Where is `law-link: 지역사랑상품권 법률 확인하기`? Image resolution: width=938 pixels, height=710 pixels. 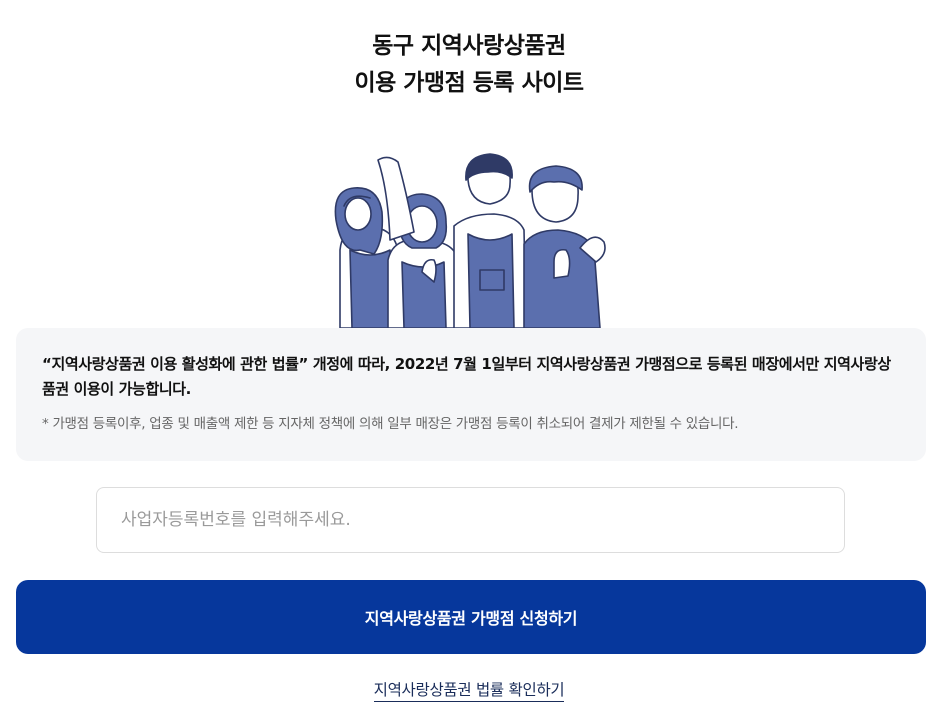 law-link: 지역사랑상품권 법률 확인하기 is located at coordinates (469, 691).